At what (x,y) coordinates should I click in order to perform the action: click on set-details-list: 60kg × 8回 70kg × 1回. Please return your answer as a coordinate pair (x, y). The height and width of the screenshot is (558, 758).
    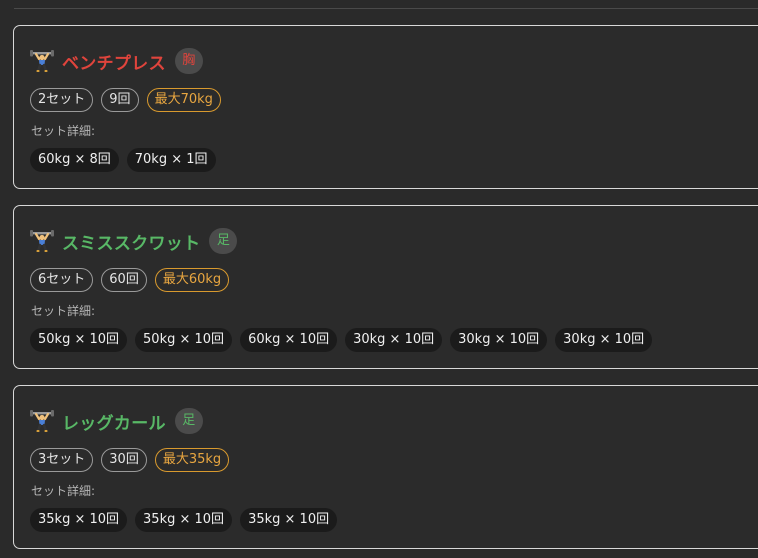
    Looking at the image, I should click on (123, 160).